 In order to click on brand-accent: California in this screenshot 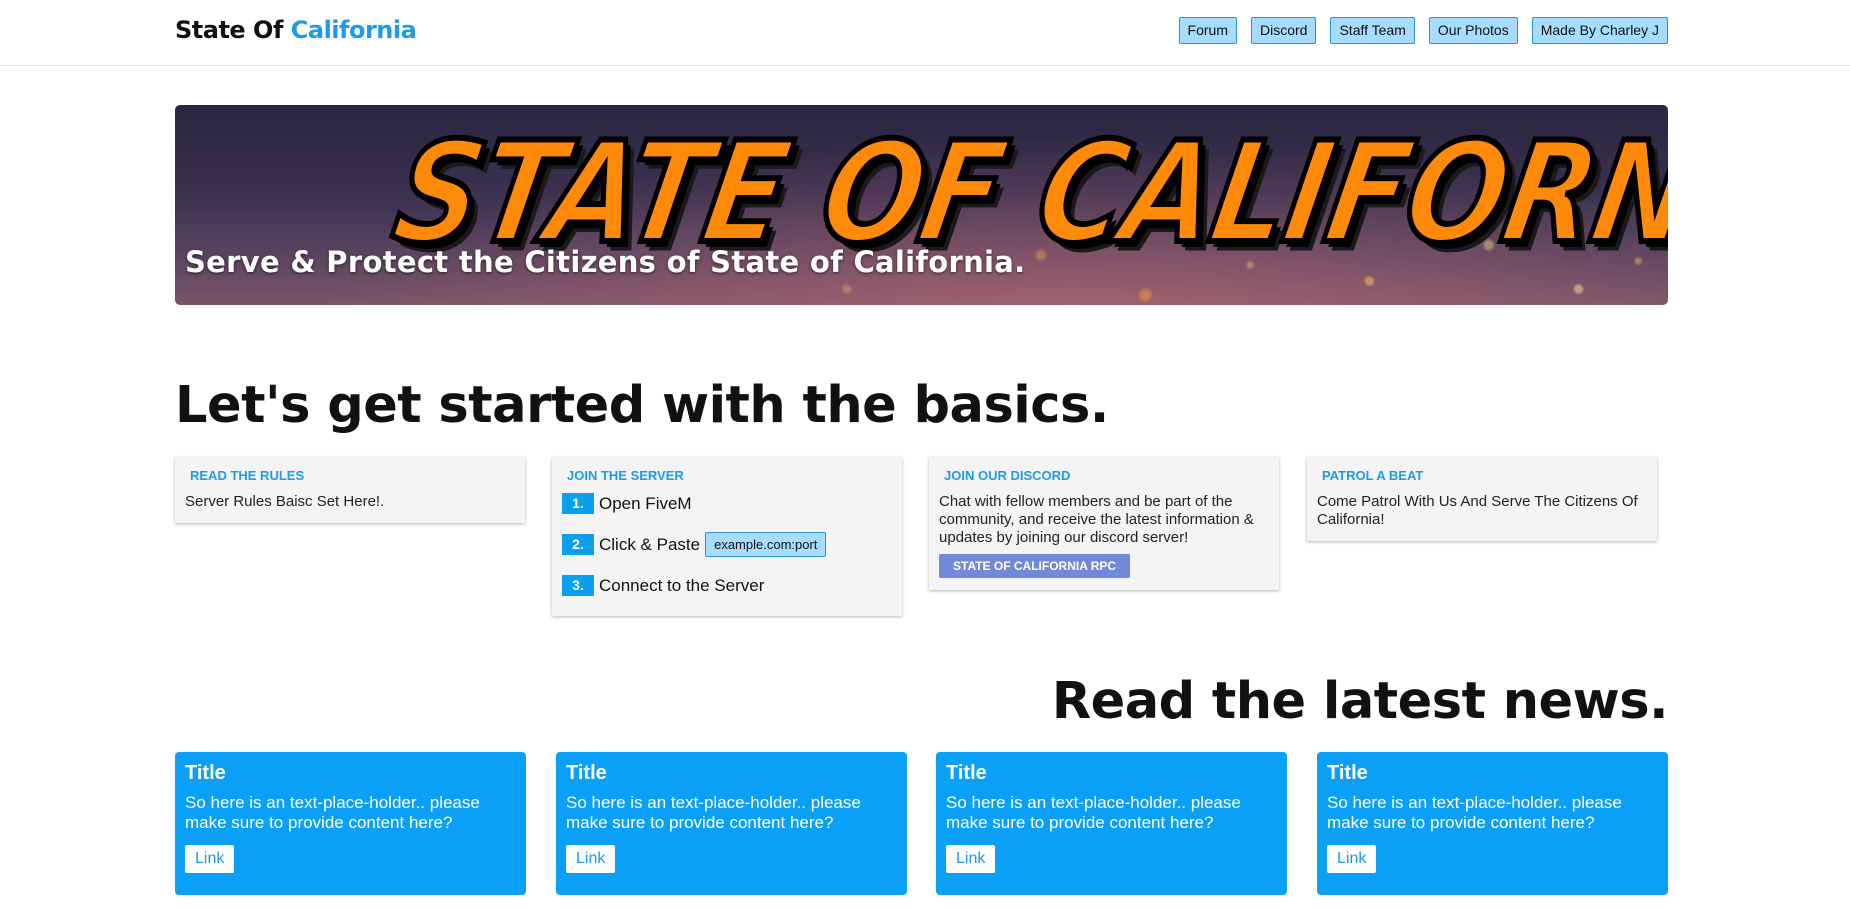, I will do `click(353, 30)`.